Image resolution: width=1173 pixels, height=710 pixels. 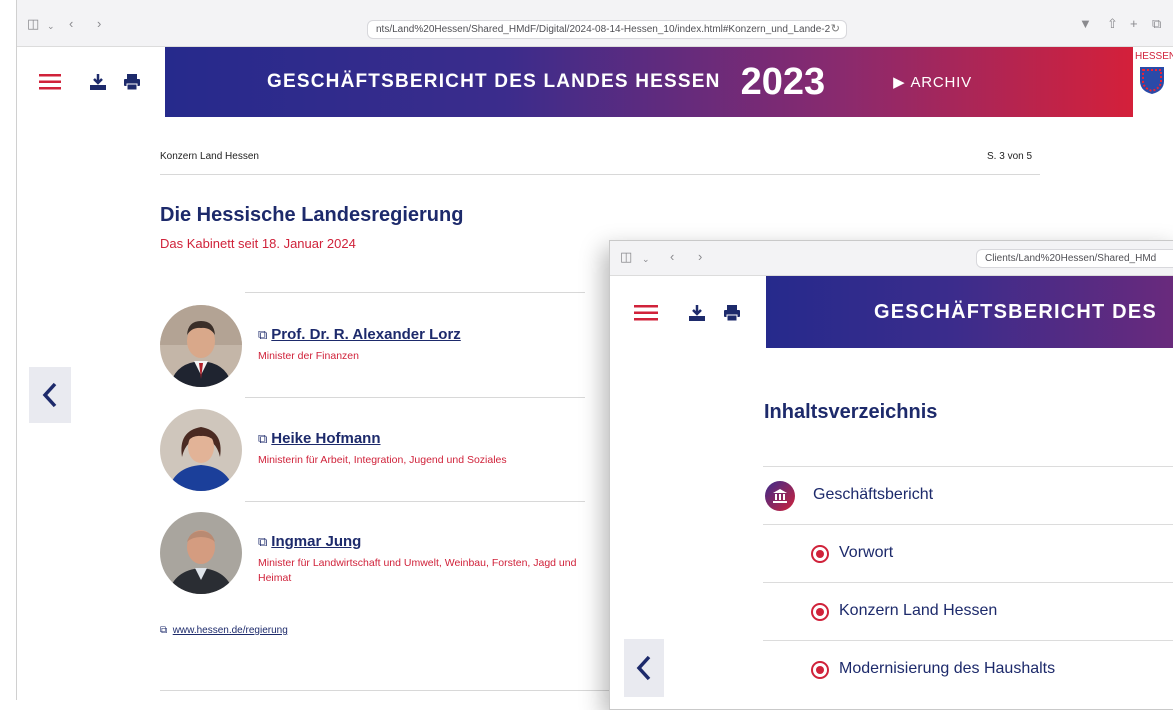 I want to click on toc-item-label: Modernisierung des Haushalts, so click(x=947, y=668).